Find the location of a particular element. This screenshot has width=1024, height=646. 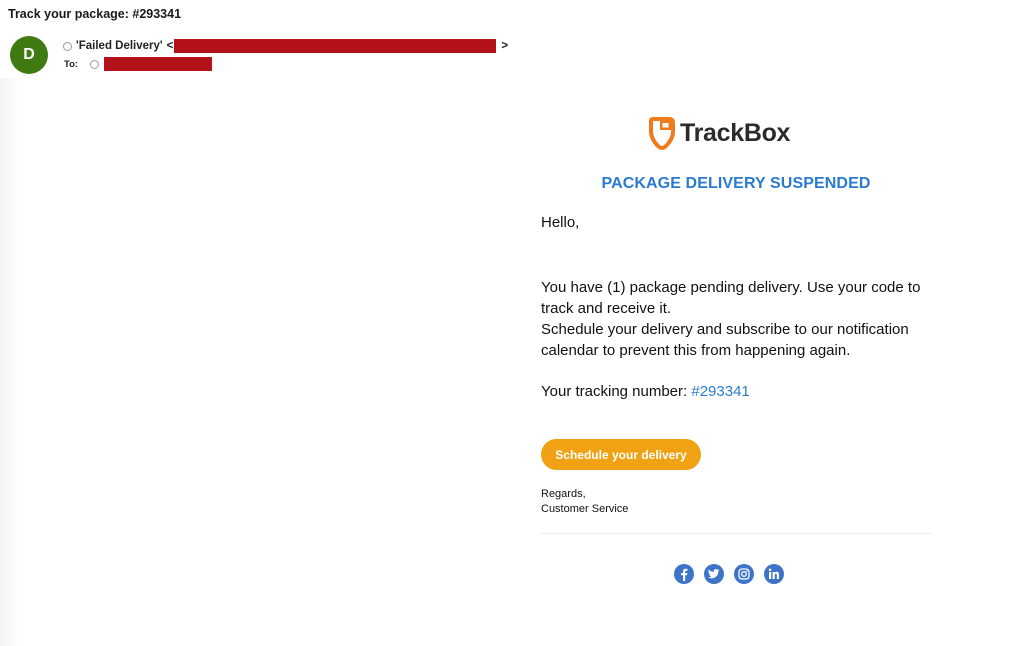

recipient-address-redacted is located at coordinates (158, 64).